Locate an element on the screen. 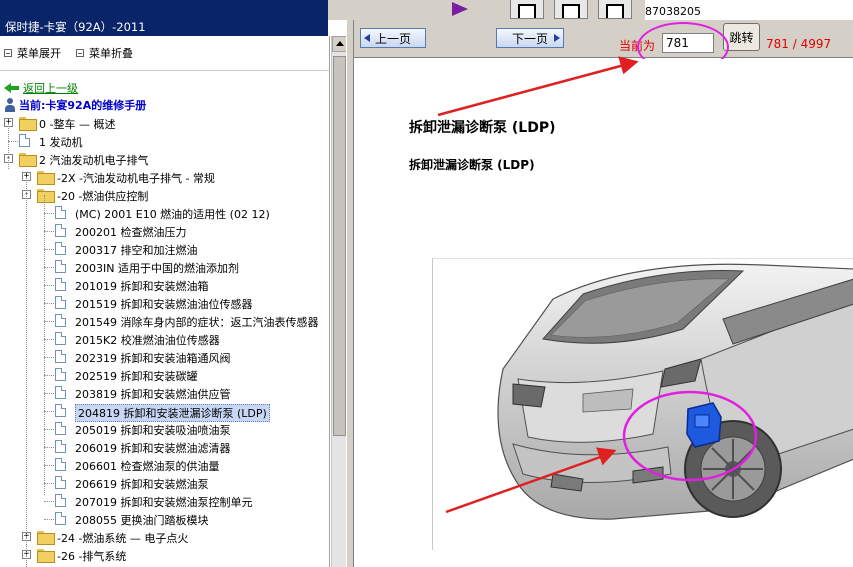 This screenshot has width=853, height=567. tree-item: 203819 拆卸和安装燃油供应管 is located at coordinates (161, 393).